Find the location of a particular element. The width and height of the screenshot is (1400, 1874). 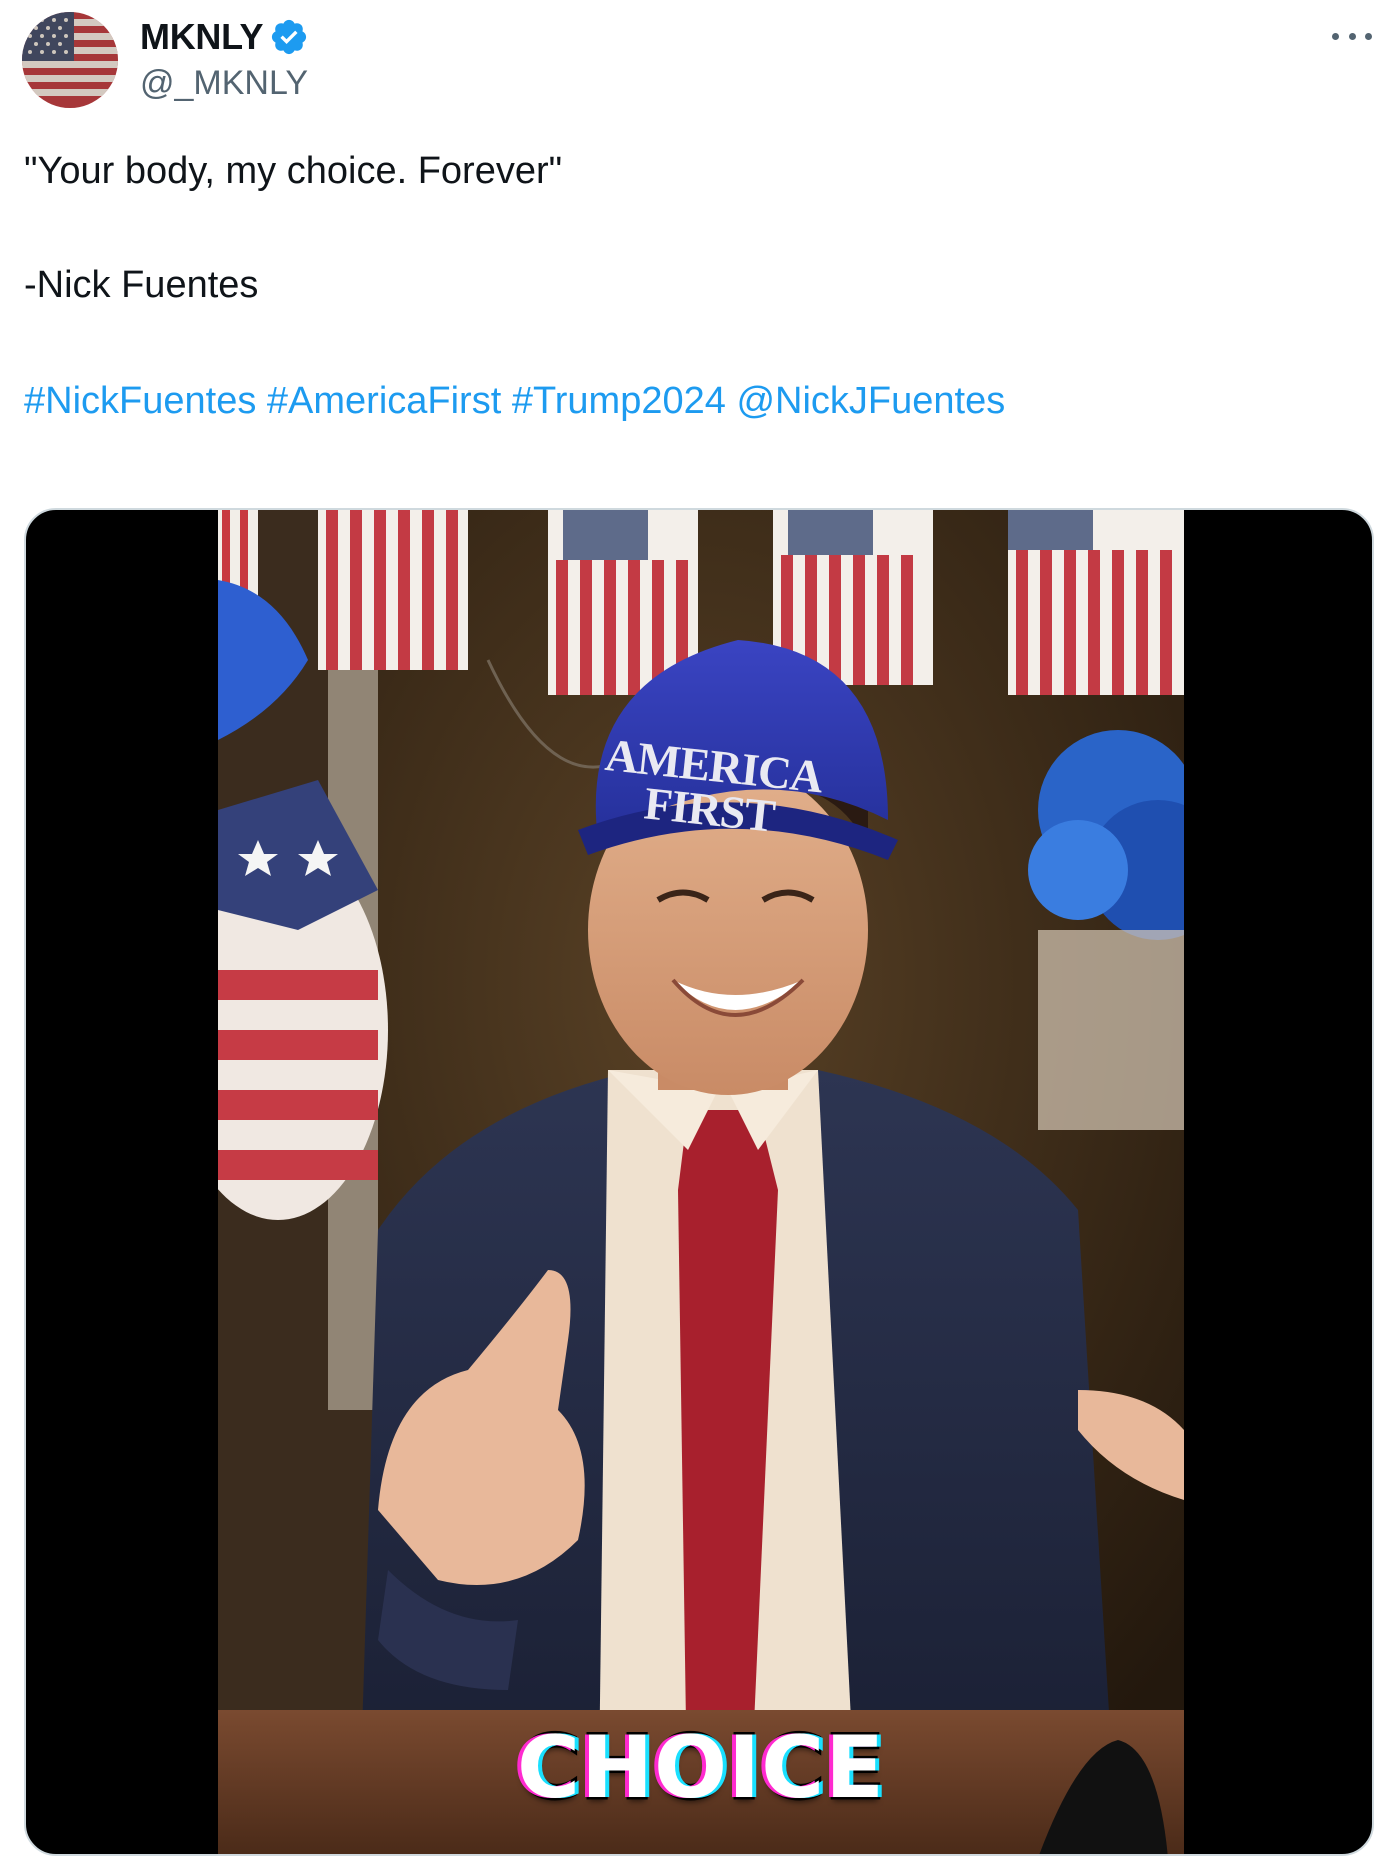

author-name-row: MKNLY is located at coordinates (224, 37).